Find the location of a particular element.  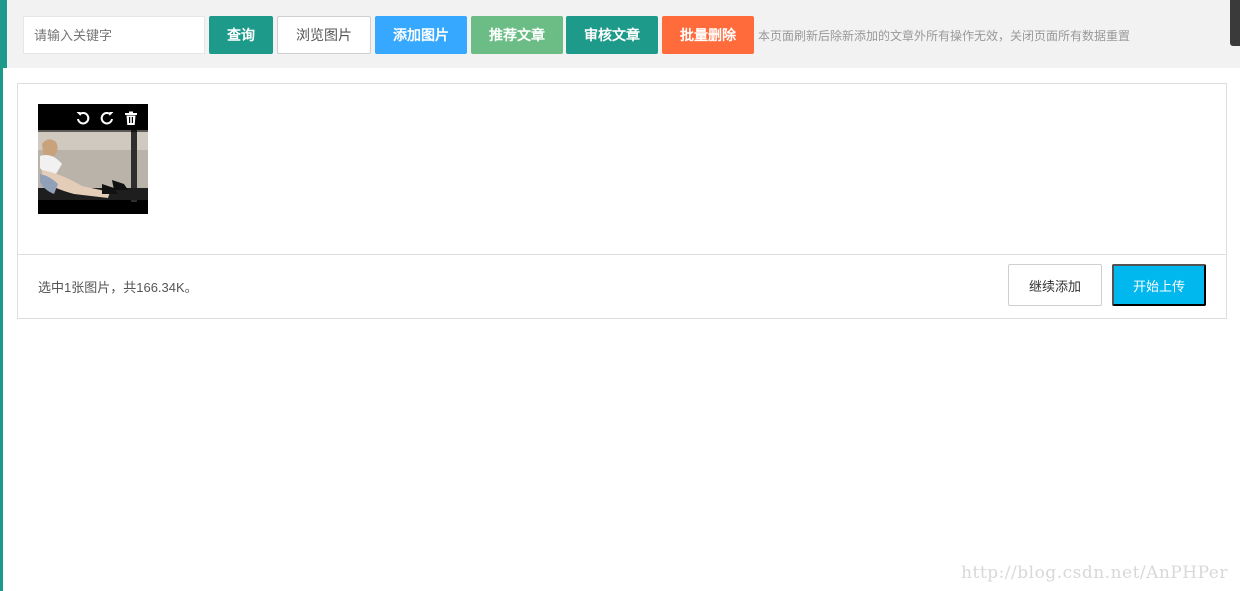

image-thumbnail is located at coordinates (93, 159).